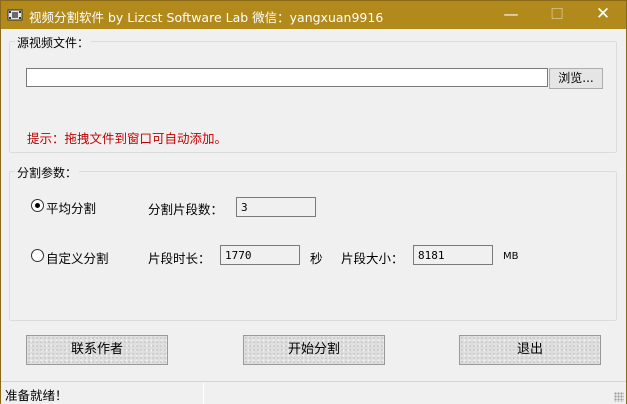 This screenshot has height=404, width=627. I want to click on segment-count-input, so click(276, 207).